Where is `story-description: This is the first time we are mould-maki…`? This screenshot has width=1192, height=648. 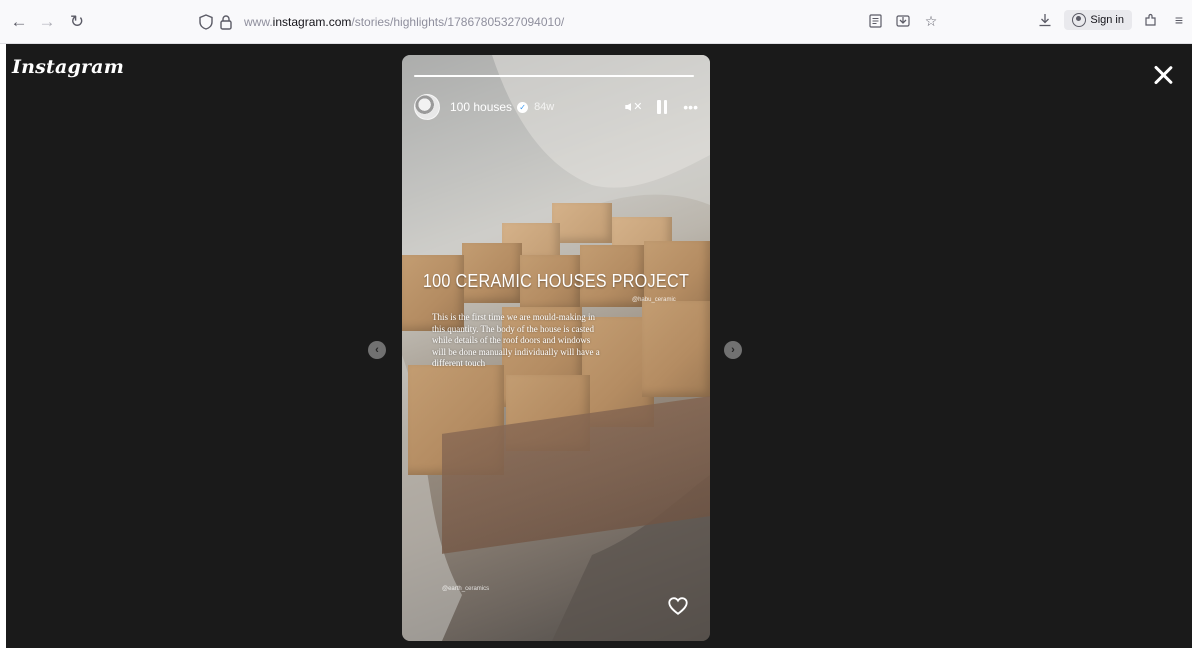 story-description: This is the first time we are mould-maki… is located at coordinates (516, 340).